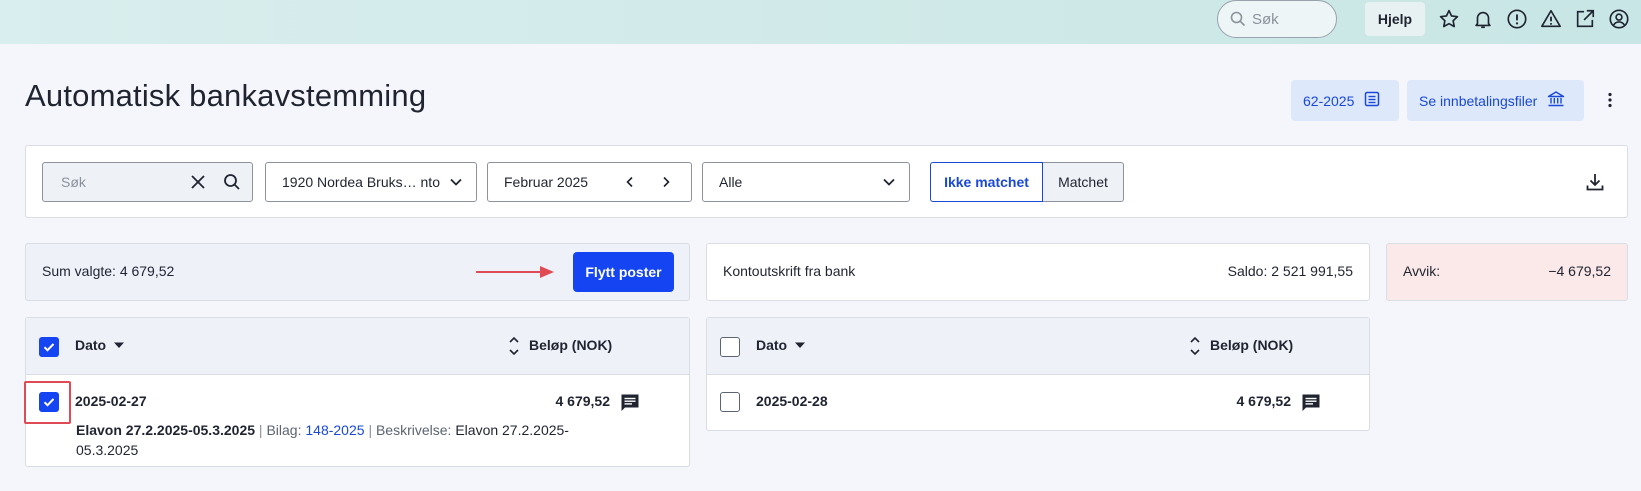  I want to click on global-search-input: Søk, so click(1277, 19).